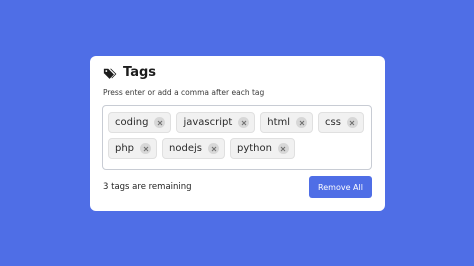 The width and height of the screenshot is (474, 266). I want to click on tag-chip-php: php, so click(133, 148).